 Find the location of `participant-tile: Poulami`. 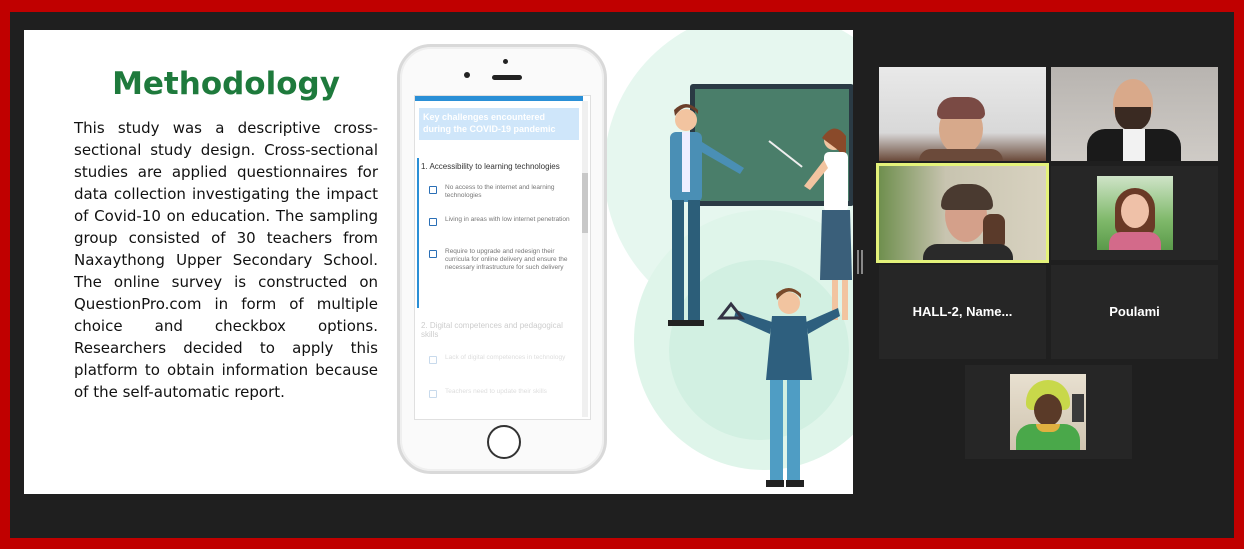

participant-tile: Poulami is located at coordinates (1134, 312).